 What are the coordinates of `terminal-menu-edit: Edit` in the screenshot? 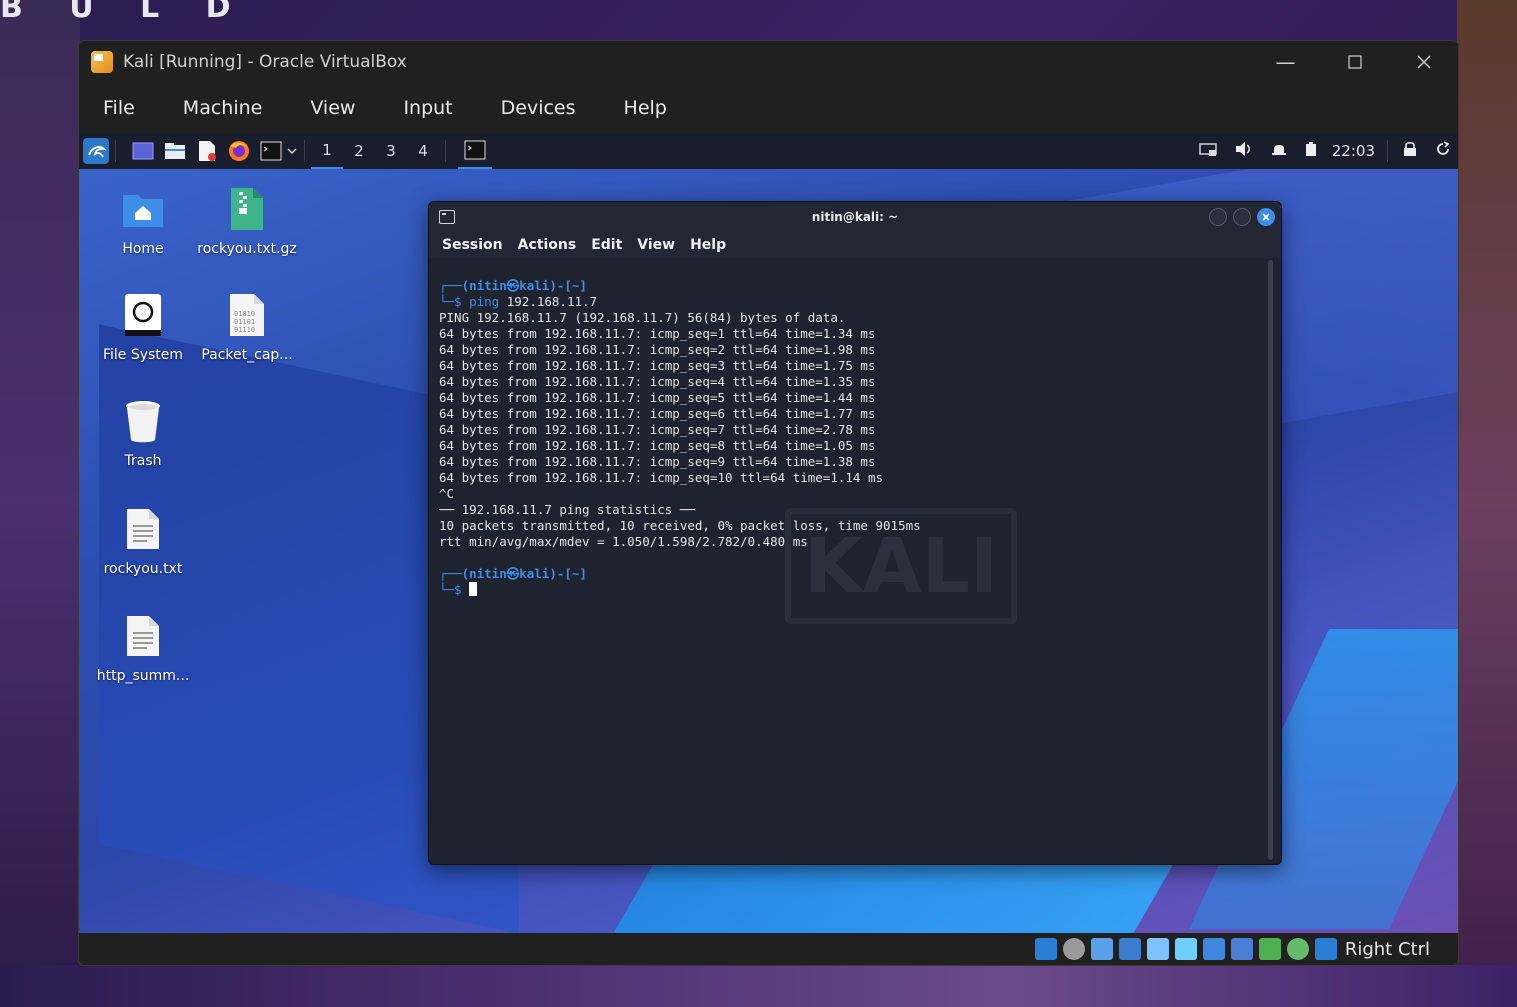 It's located at (606, 245).